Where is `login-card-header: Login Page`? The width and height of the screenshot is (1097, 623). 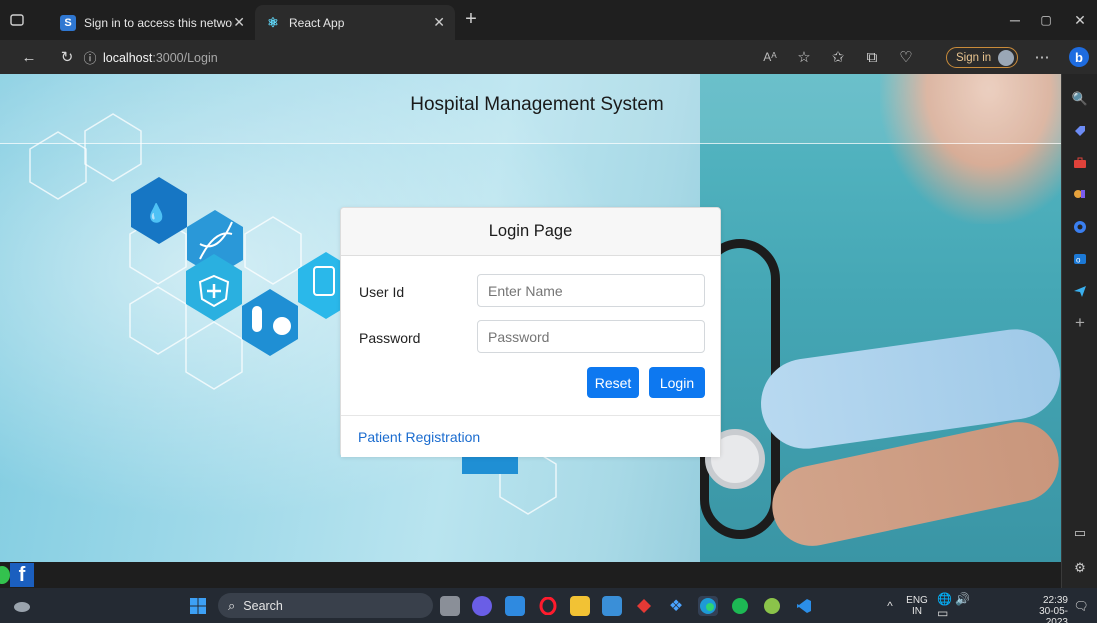 login-card-header: Login Page is located at coordinates (530, 232).